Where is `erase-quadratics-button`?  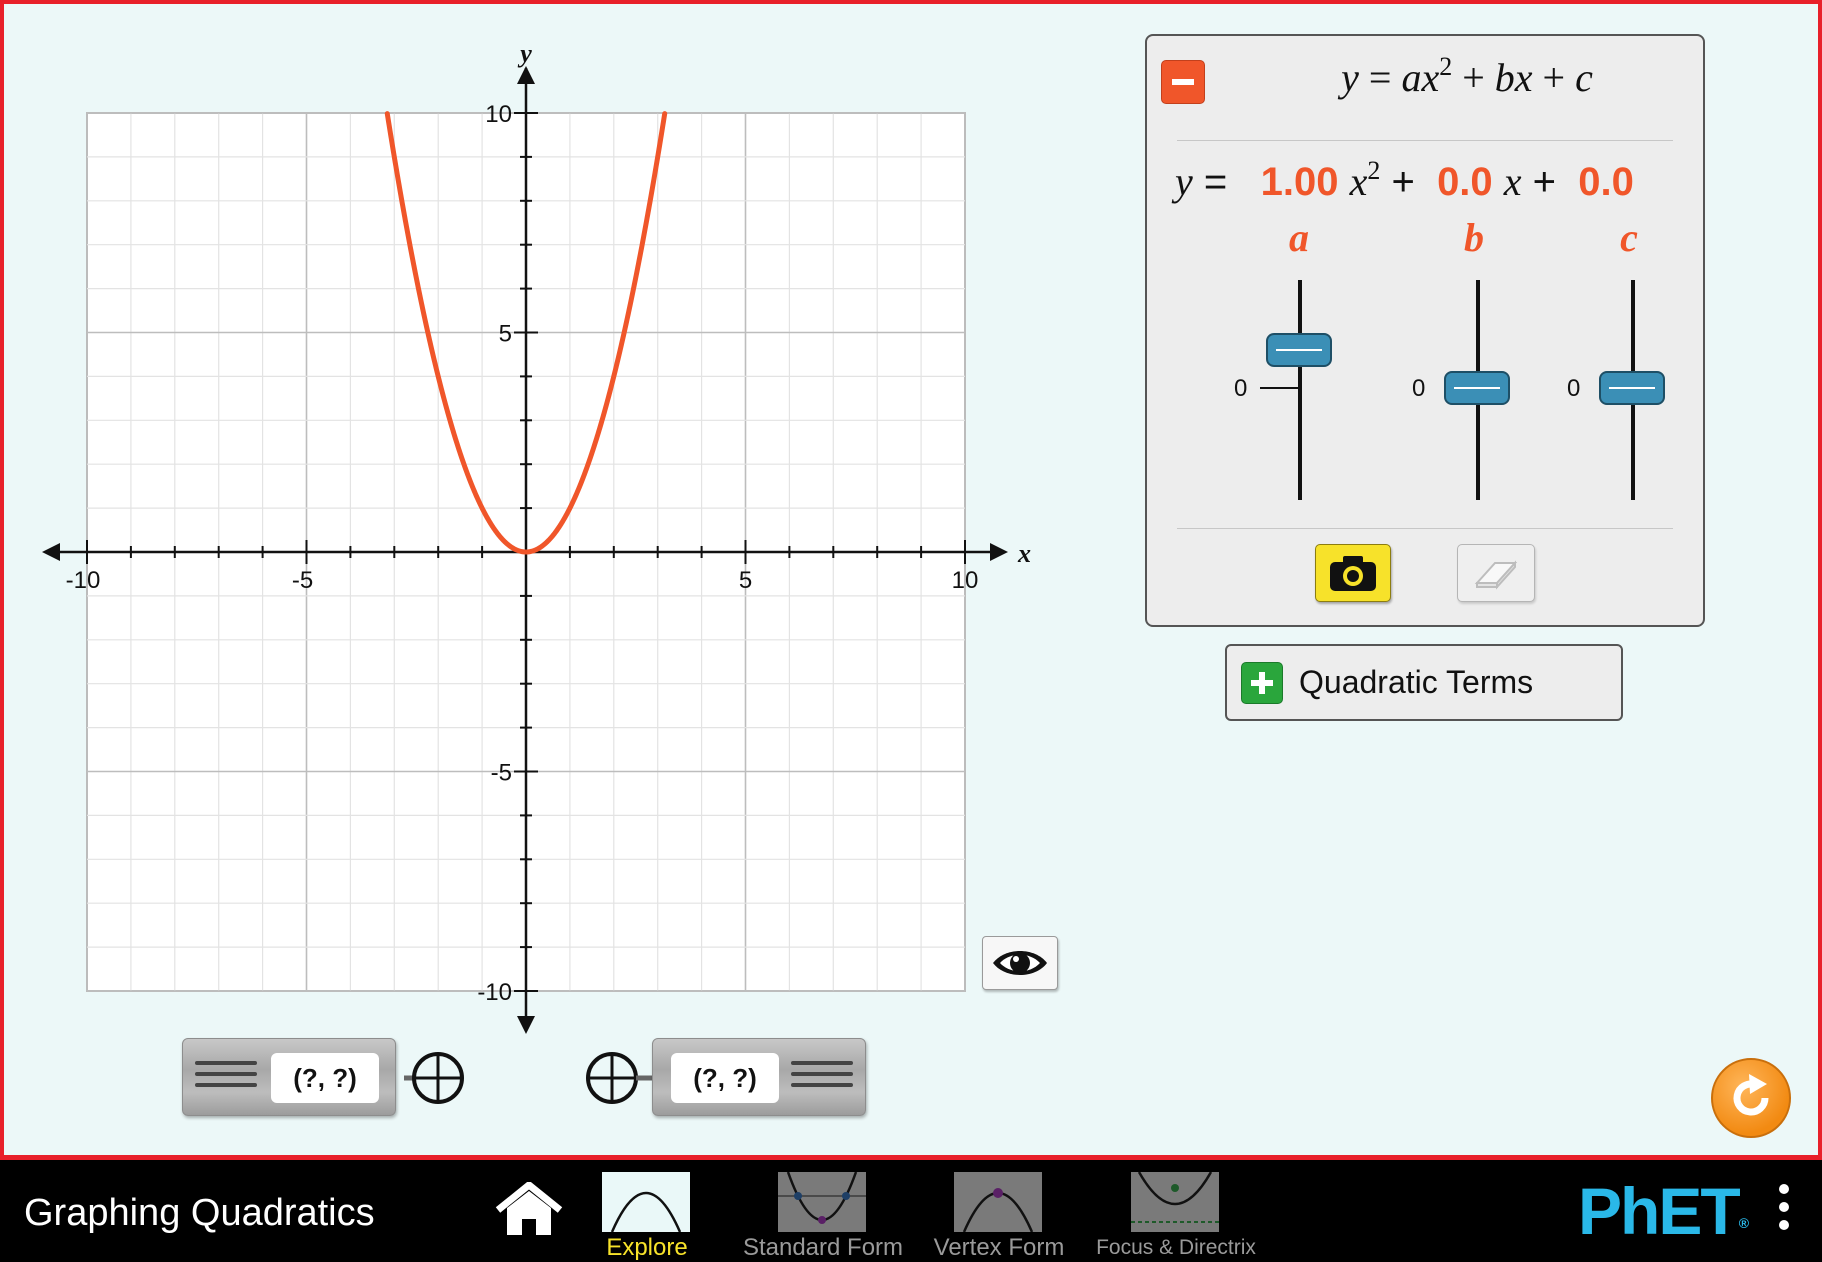 erase-quadratics-button is located at coordinates (1496, 573).